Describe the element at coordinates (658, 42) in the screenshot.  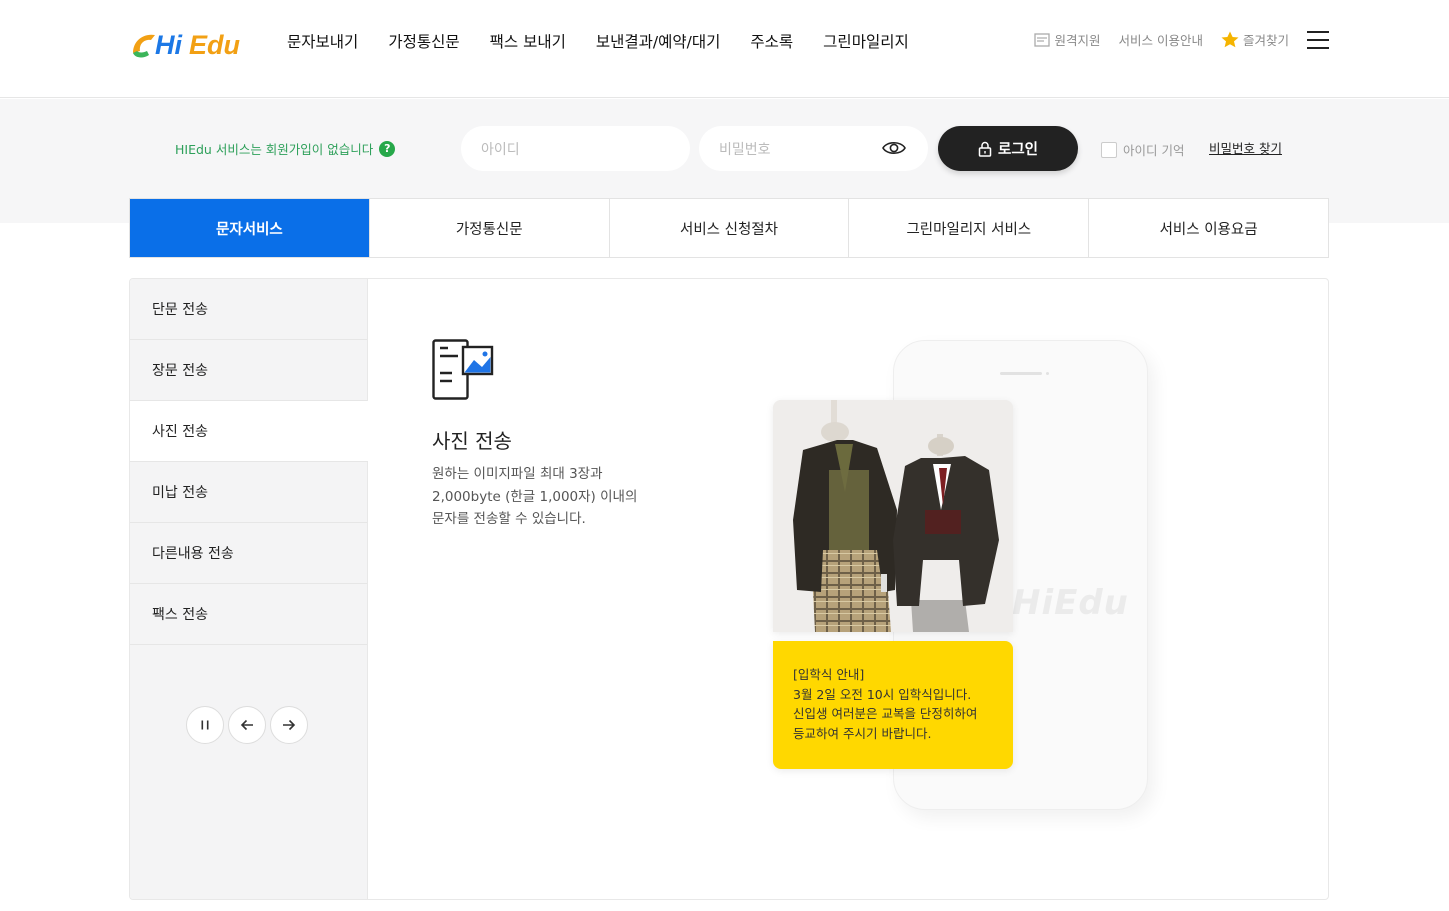
I see `nav-results: 보낸결과/예약/대기` at that location.